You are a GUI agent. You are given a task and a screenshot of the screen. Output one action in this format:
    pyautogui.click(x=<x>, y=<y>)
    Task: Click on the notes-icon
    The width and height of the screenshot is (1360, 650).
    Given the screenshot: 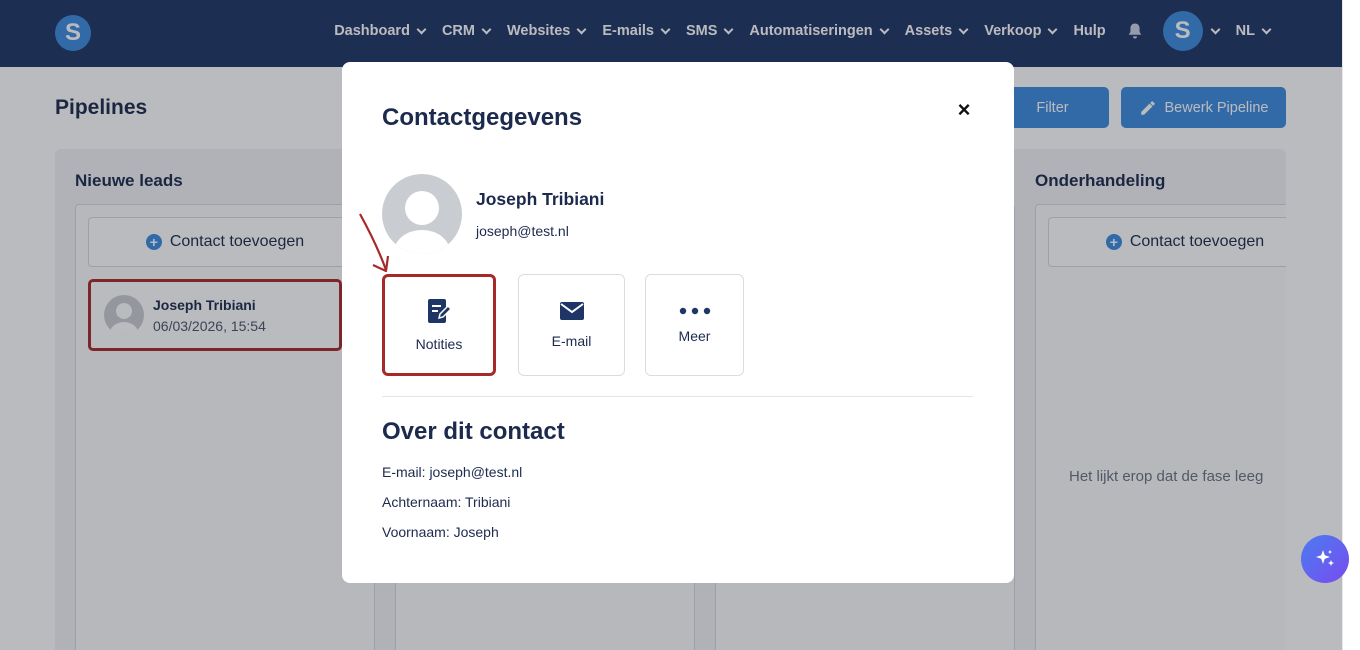 What is the action you would take?
    pyautogui.click(x=439, y=311)
    